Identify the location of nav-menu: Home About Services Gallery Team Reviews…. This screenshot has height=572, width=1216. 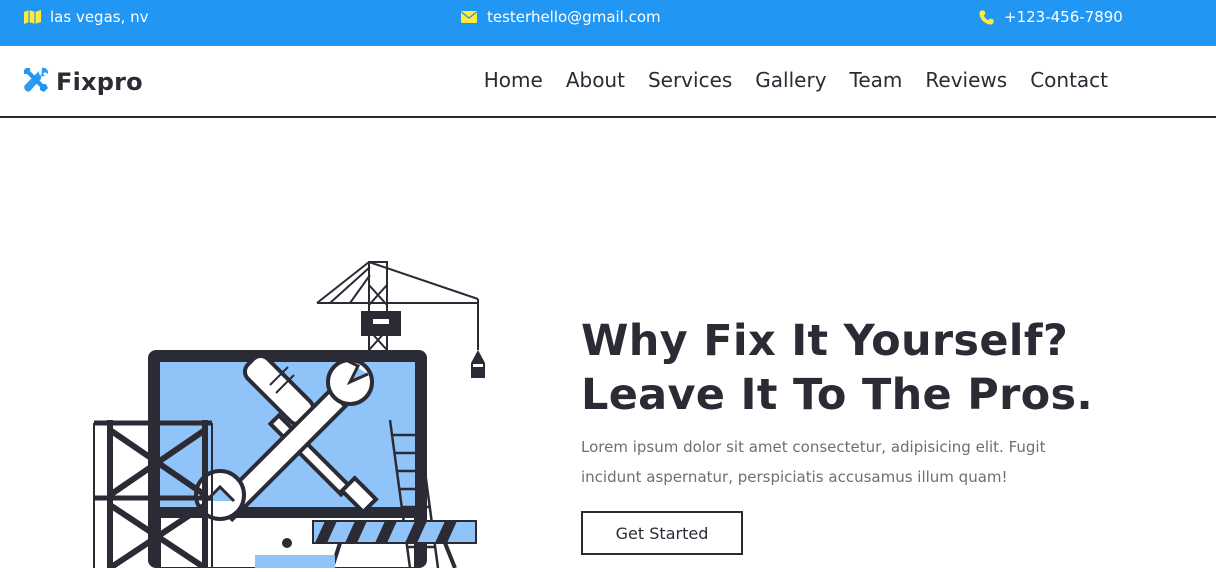
(796, 80).